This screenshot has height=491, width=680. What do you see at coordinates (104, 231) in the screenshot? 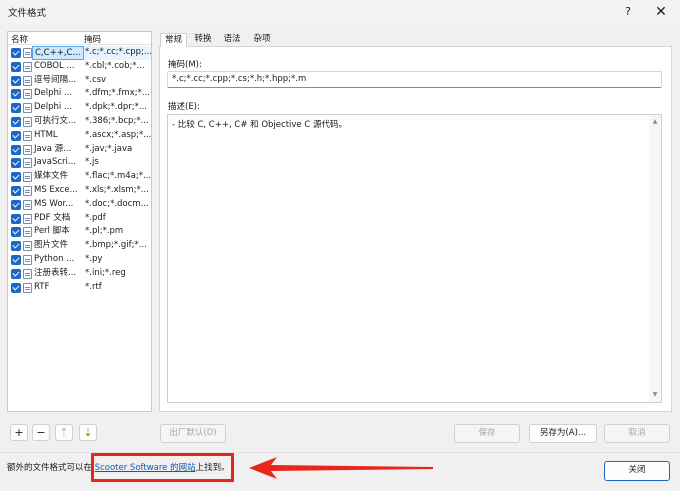
I see `format-mask: *.pl;*.pm` at bounding box center [104, 231].